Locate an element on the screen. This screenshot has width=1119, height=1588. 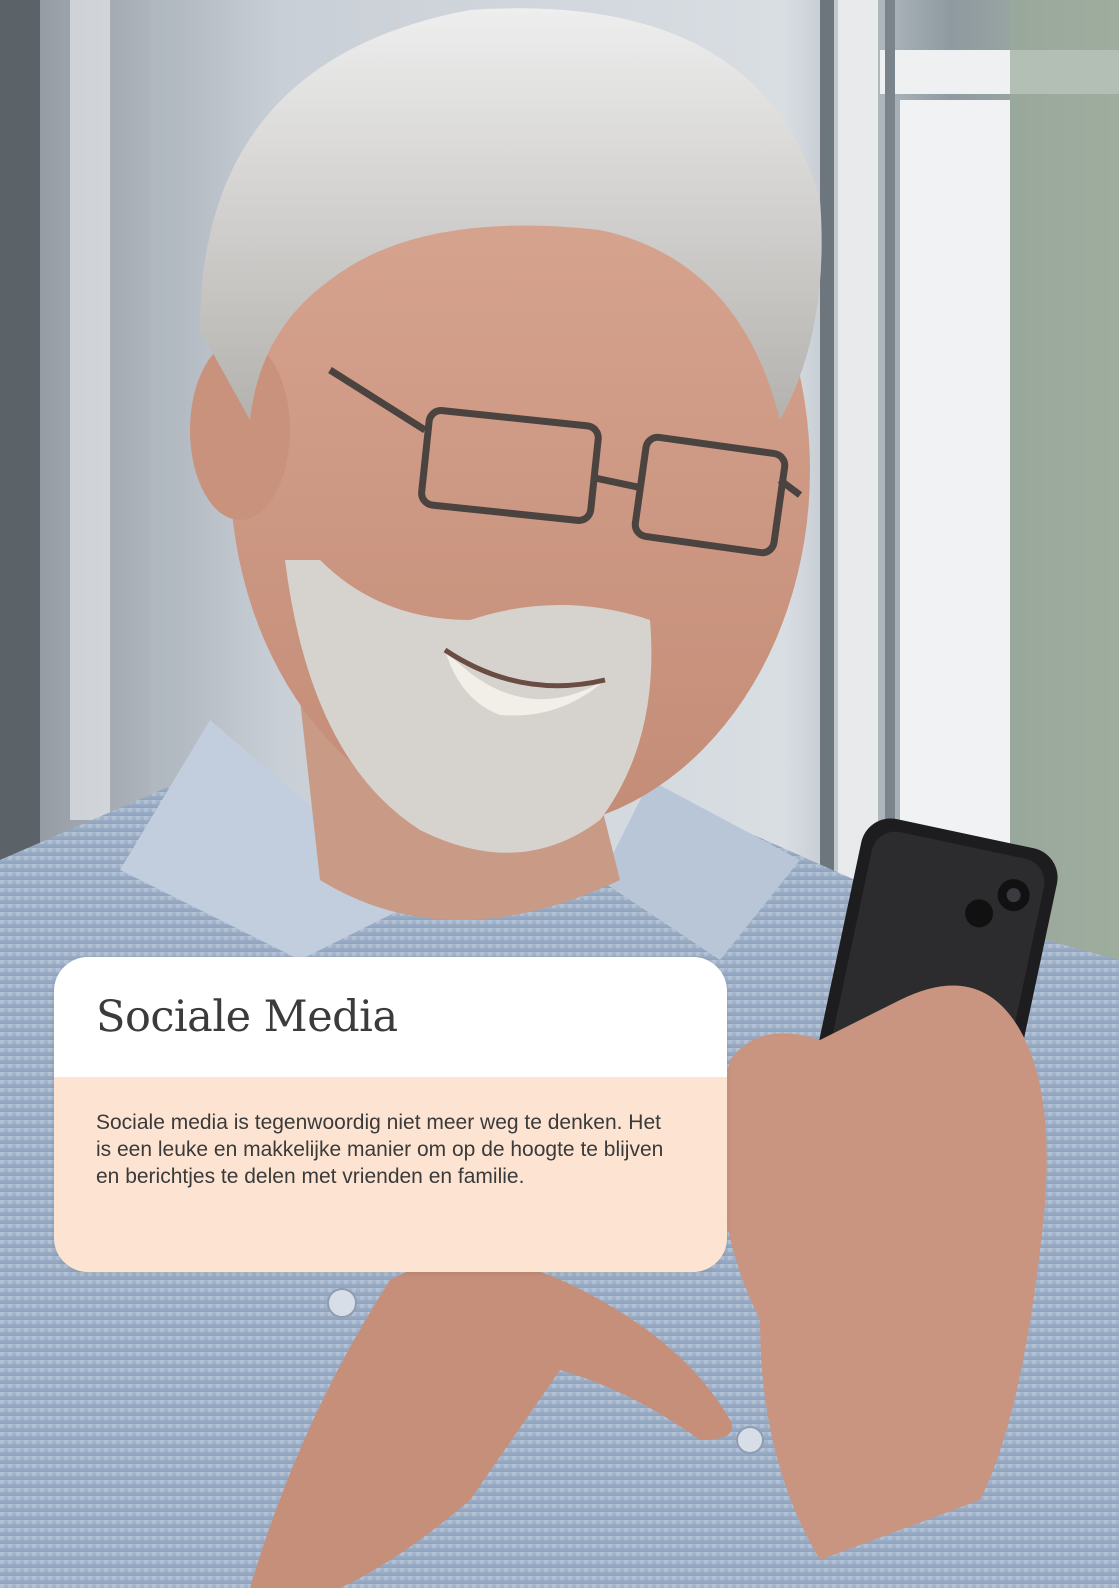
card-title: Sociale Media is located at coordinates (247, 1017).